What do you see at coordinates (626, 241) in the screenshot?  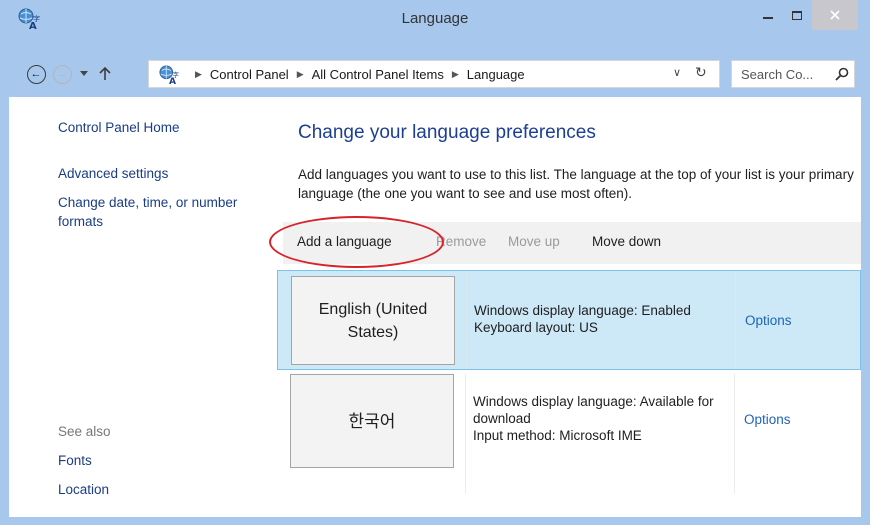 I see `move-down-button: Move down` at bounding box center [626, 241].